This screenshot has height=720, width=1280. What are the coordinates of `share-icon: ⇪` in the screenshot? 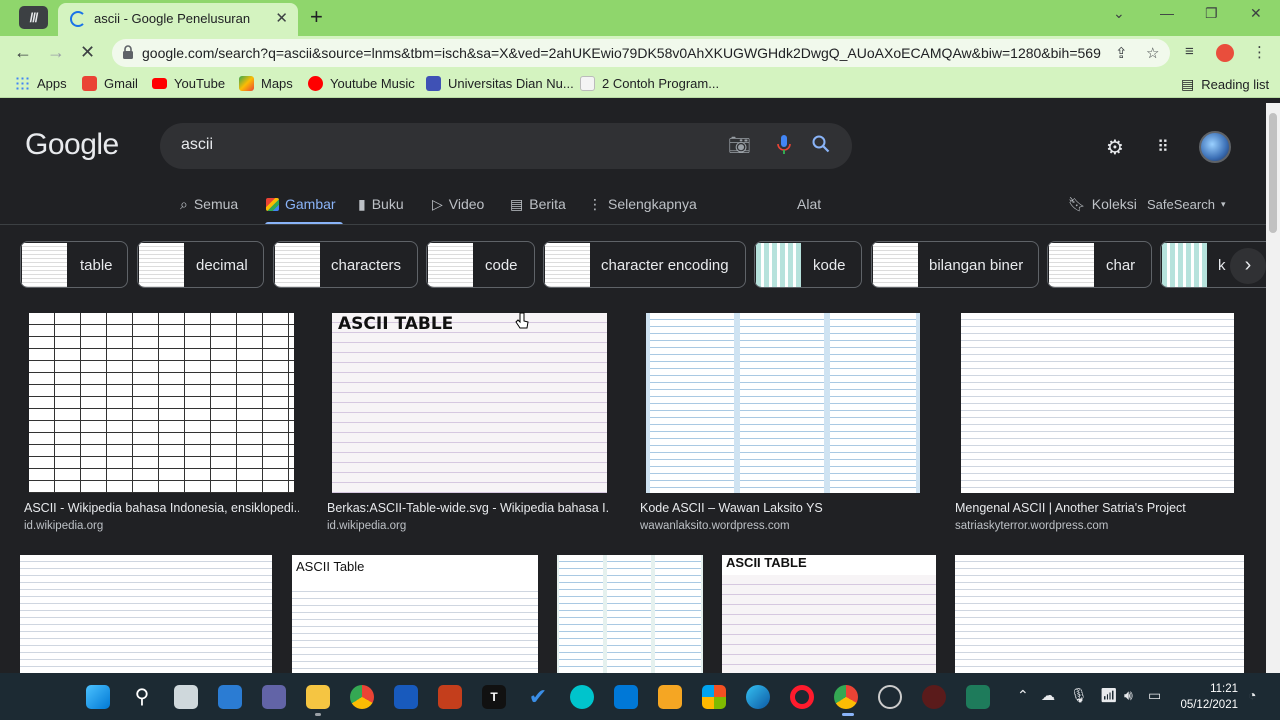 It's located at (1121, 53).